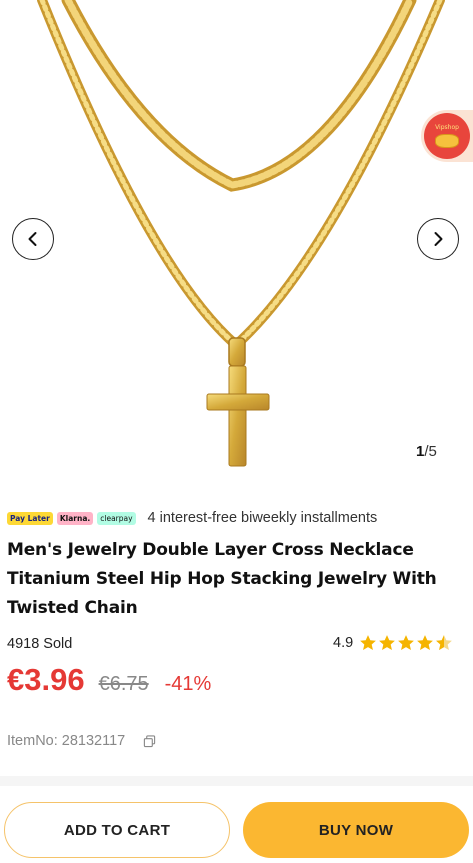 This screenshot has height=863, width=473. Describe the element at coordinates (123, 684) in the screenshot. I see `original-price: €6.75` at that location.